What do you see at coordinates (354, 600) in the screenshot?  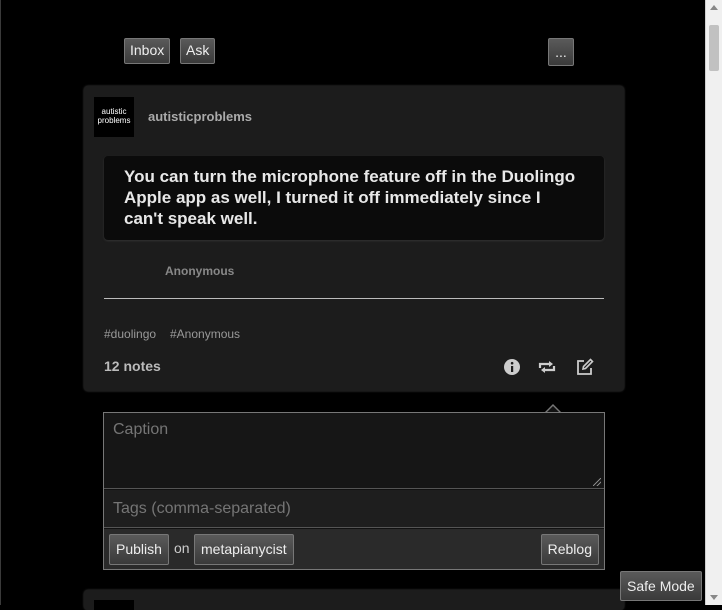 I see `next-post-card` at bounding box center [354, 600].